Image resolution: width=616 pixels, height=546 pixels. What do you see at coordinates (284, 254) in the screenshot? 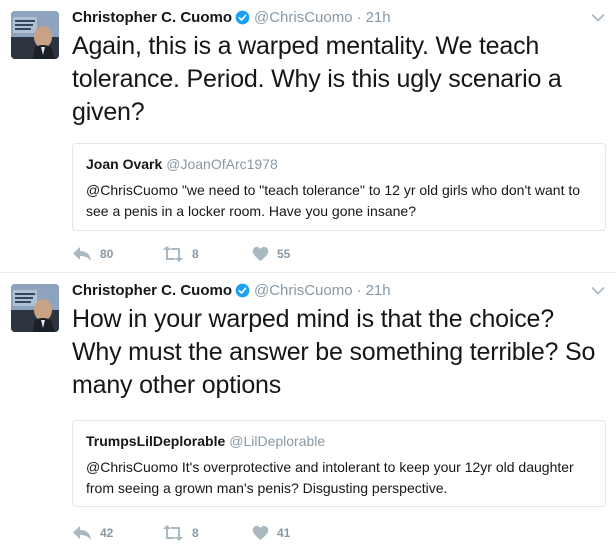
I see `like-count: 55` at bounding box center [284, 254].